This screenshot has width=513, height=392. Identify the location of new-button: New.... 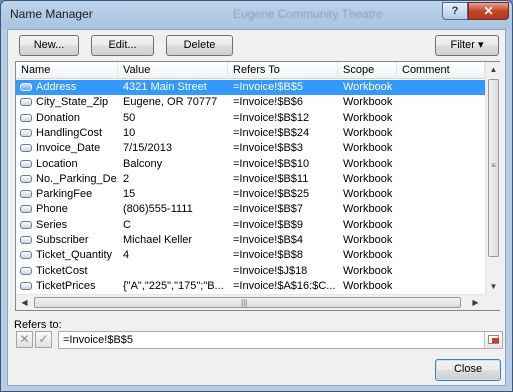
(49, 45).